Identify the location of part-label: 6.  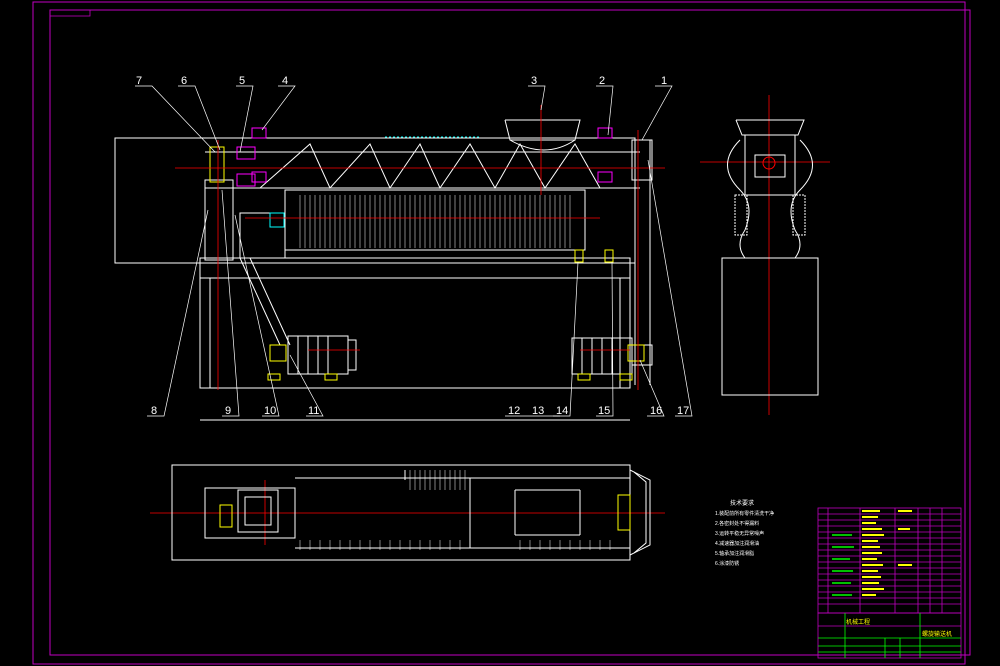
(184, 81).